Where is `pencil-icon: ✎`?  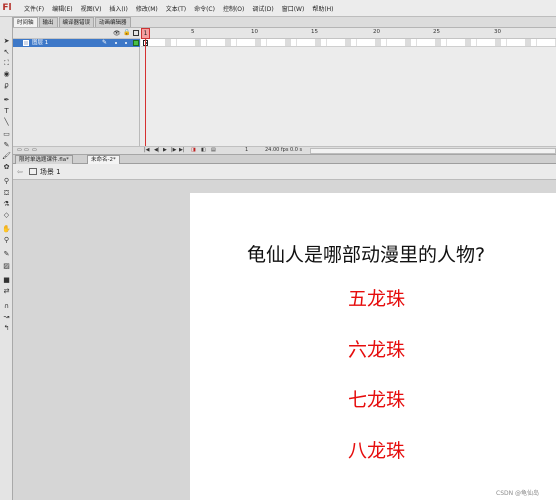
pencil-icon: ✎ is located at coordinates (105, 42).